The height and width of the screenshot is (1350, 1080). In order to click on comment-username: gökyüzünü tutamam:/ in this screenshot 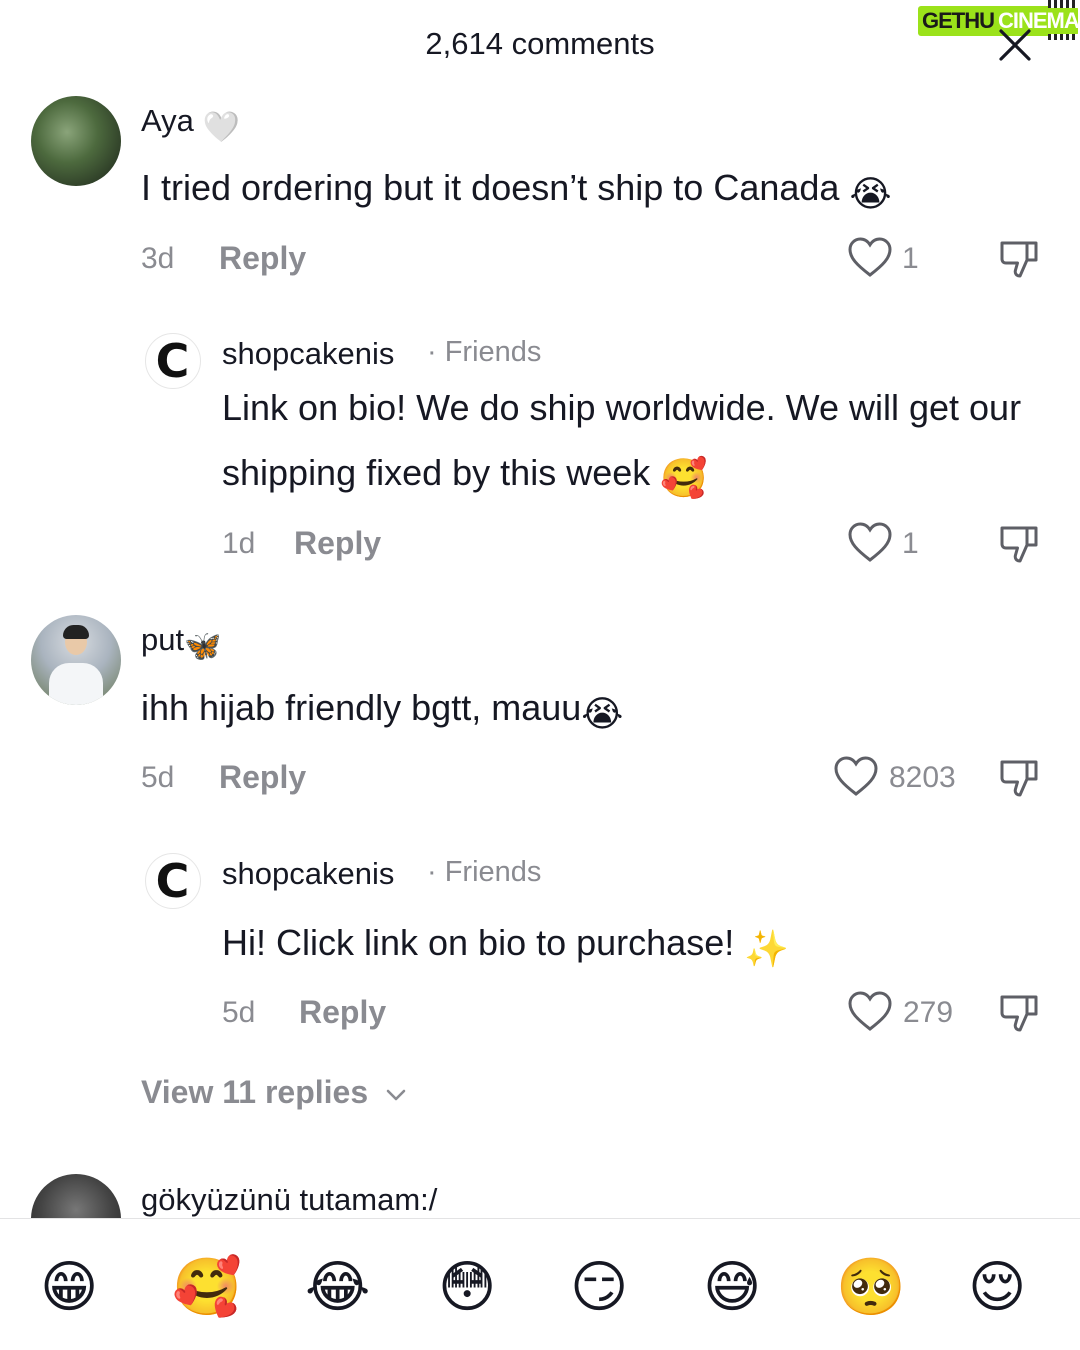, I will do `click(289, 1200)`.